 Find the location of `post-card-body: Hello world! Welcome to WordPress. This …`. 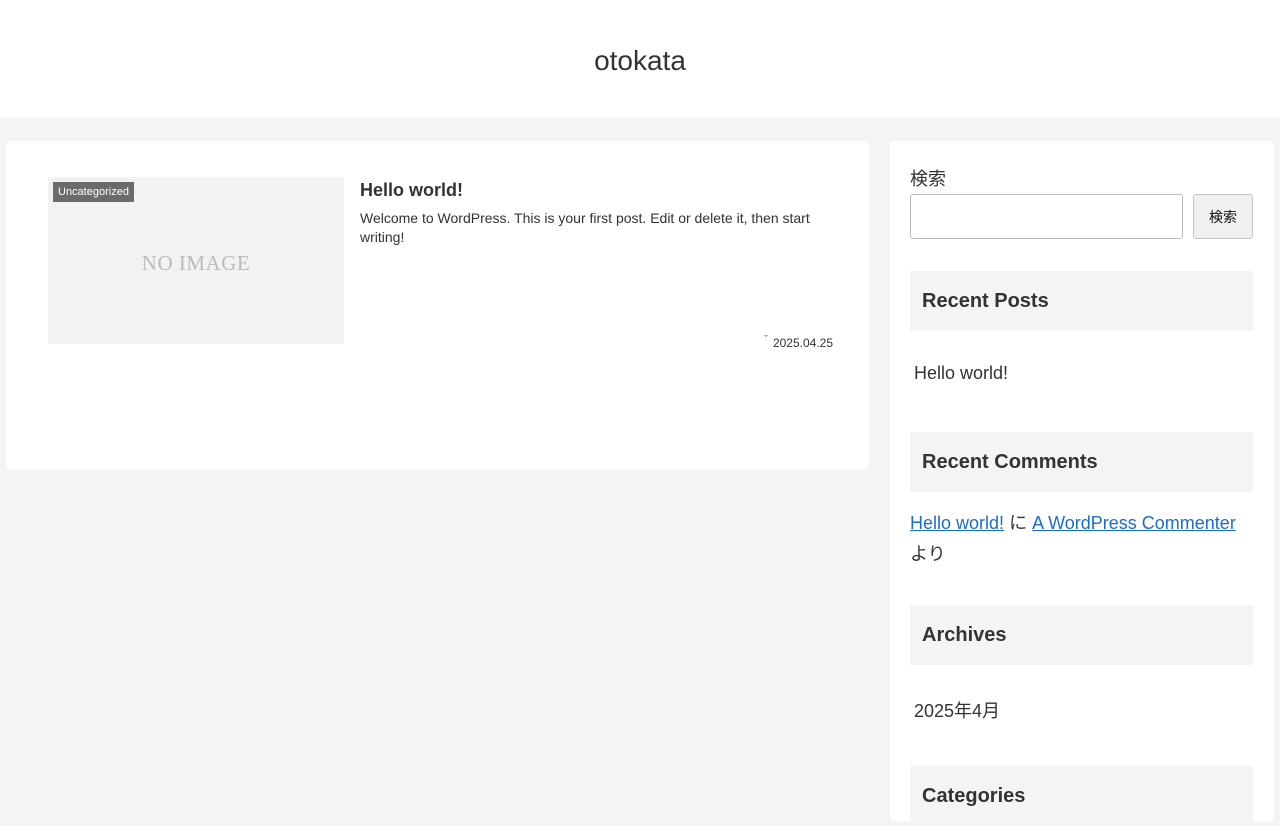

post-card-body: Hello world! Welcome to WordPress. This … is located at coordinates (588, 263).